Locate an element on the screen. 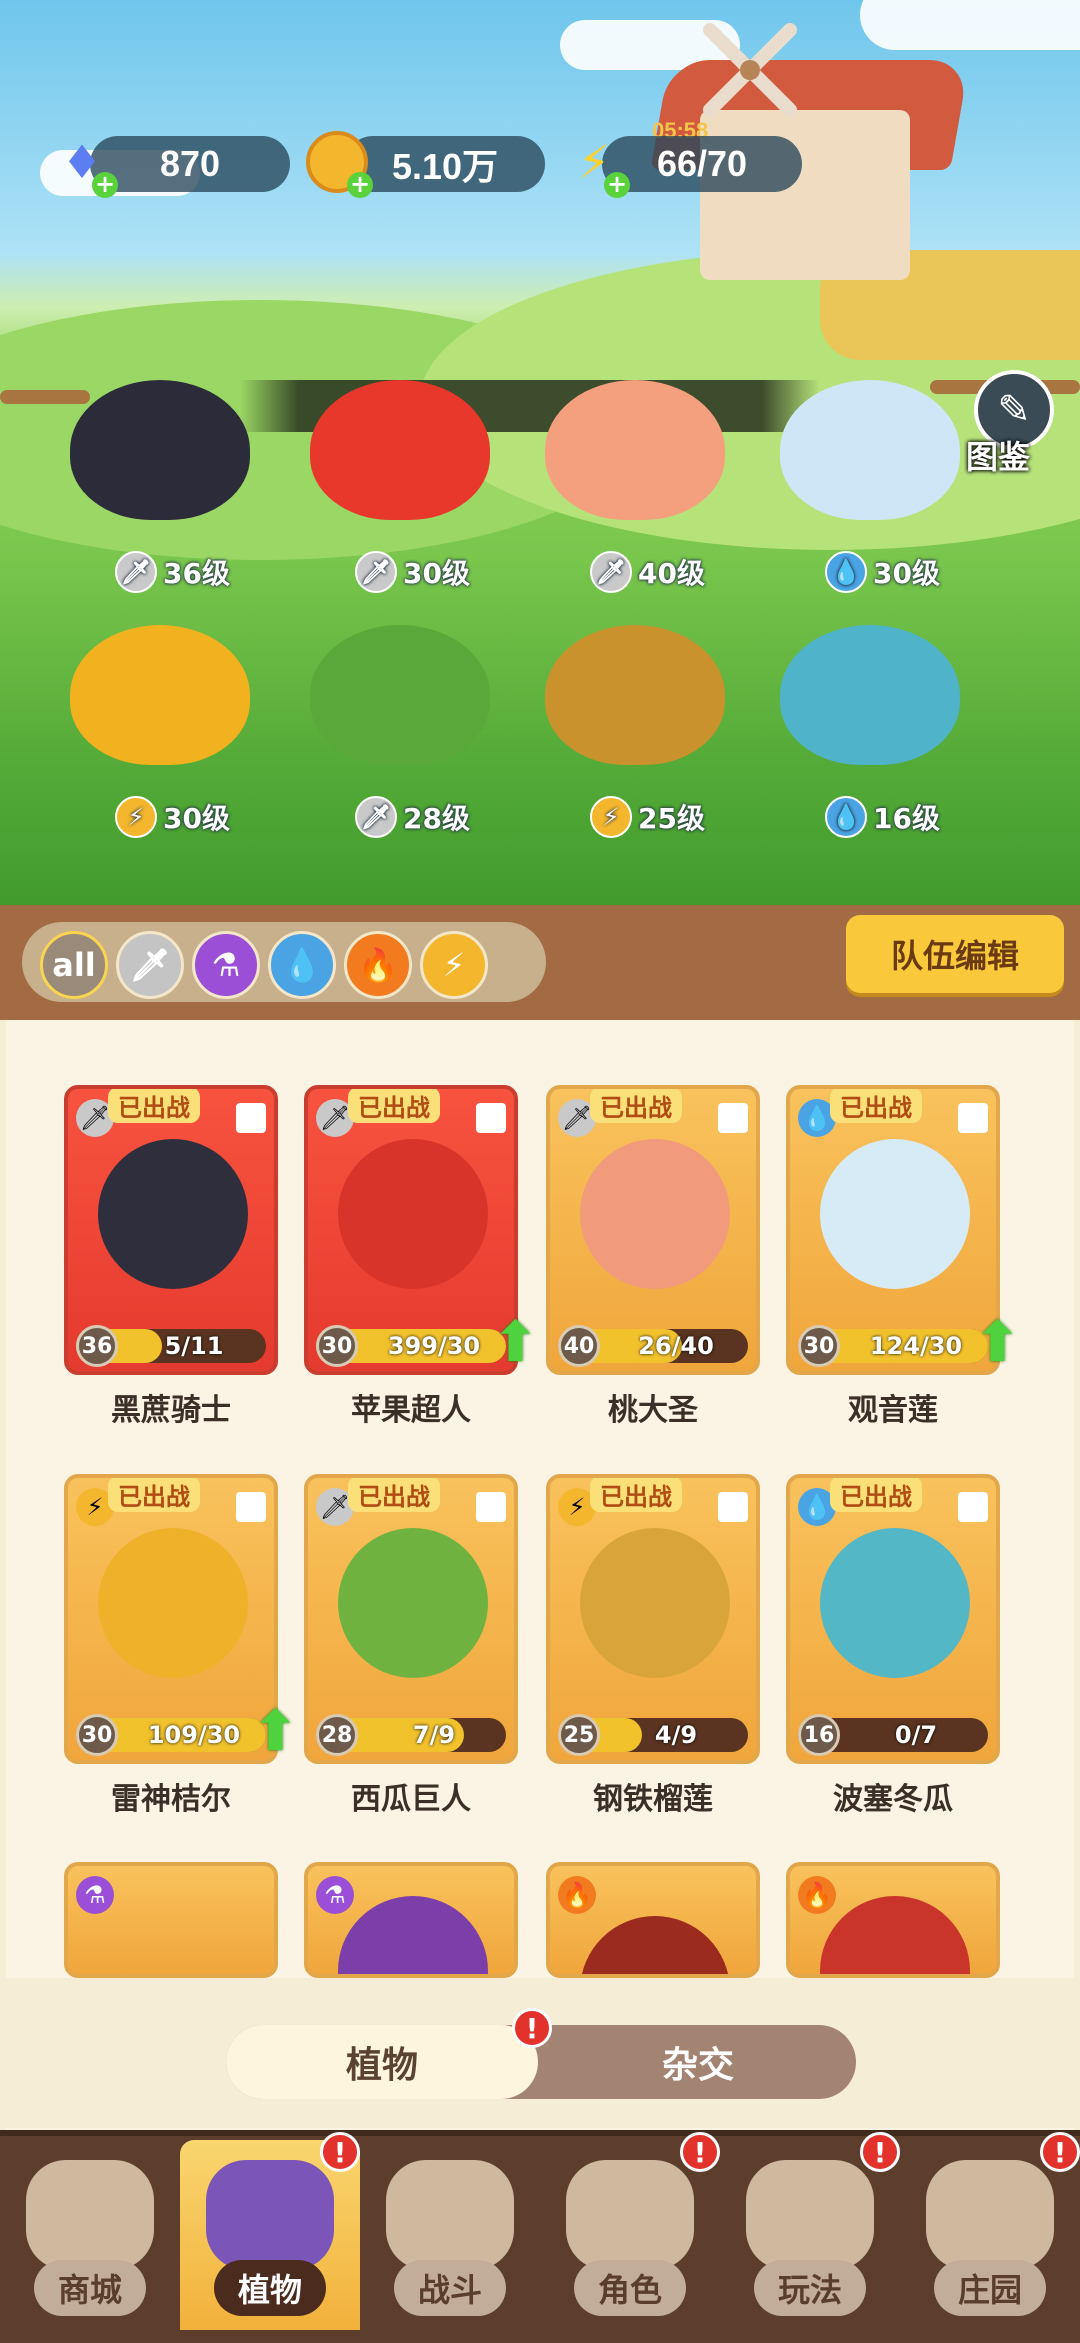  tab-hybrid: 杂交 is located at coordinates (698, 2062).